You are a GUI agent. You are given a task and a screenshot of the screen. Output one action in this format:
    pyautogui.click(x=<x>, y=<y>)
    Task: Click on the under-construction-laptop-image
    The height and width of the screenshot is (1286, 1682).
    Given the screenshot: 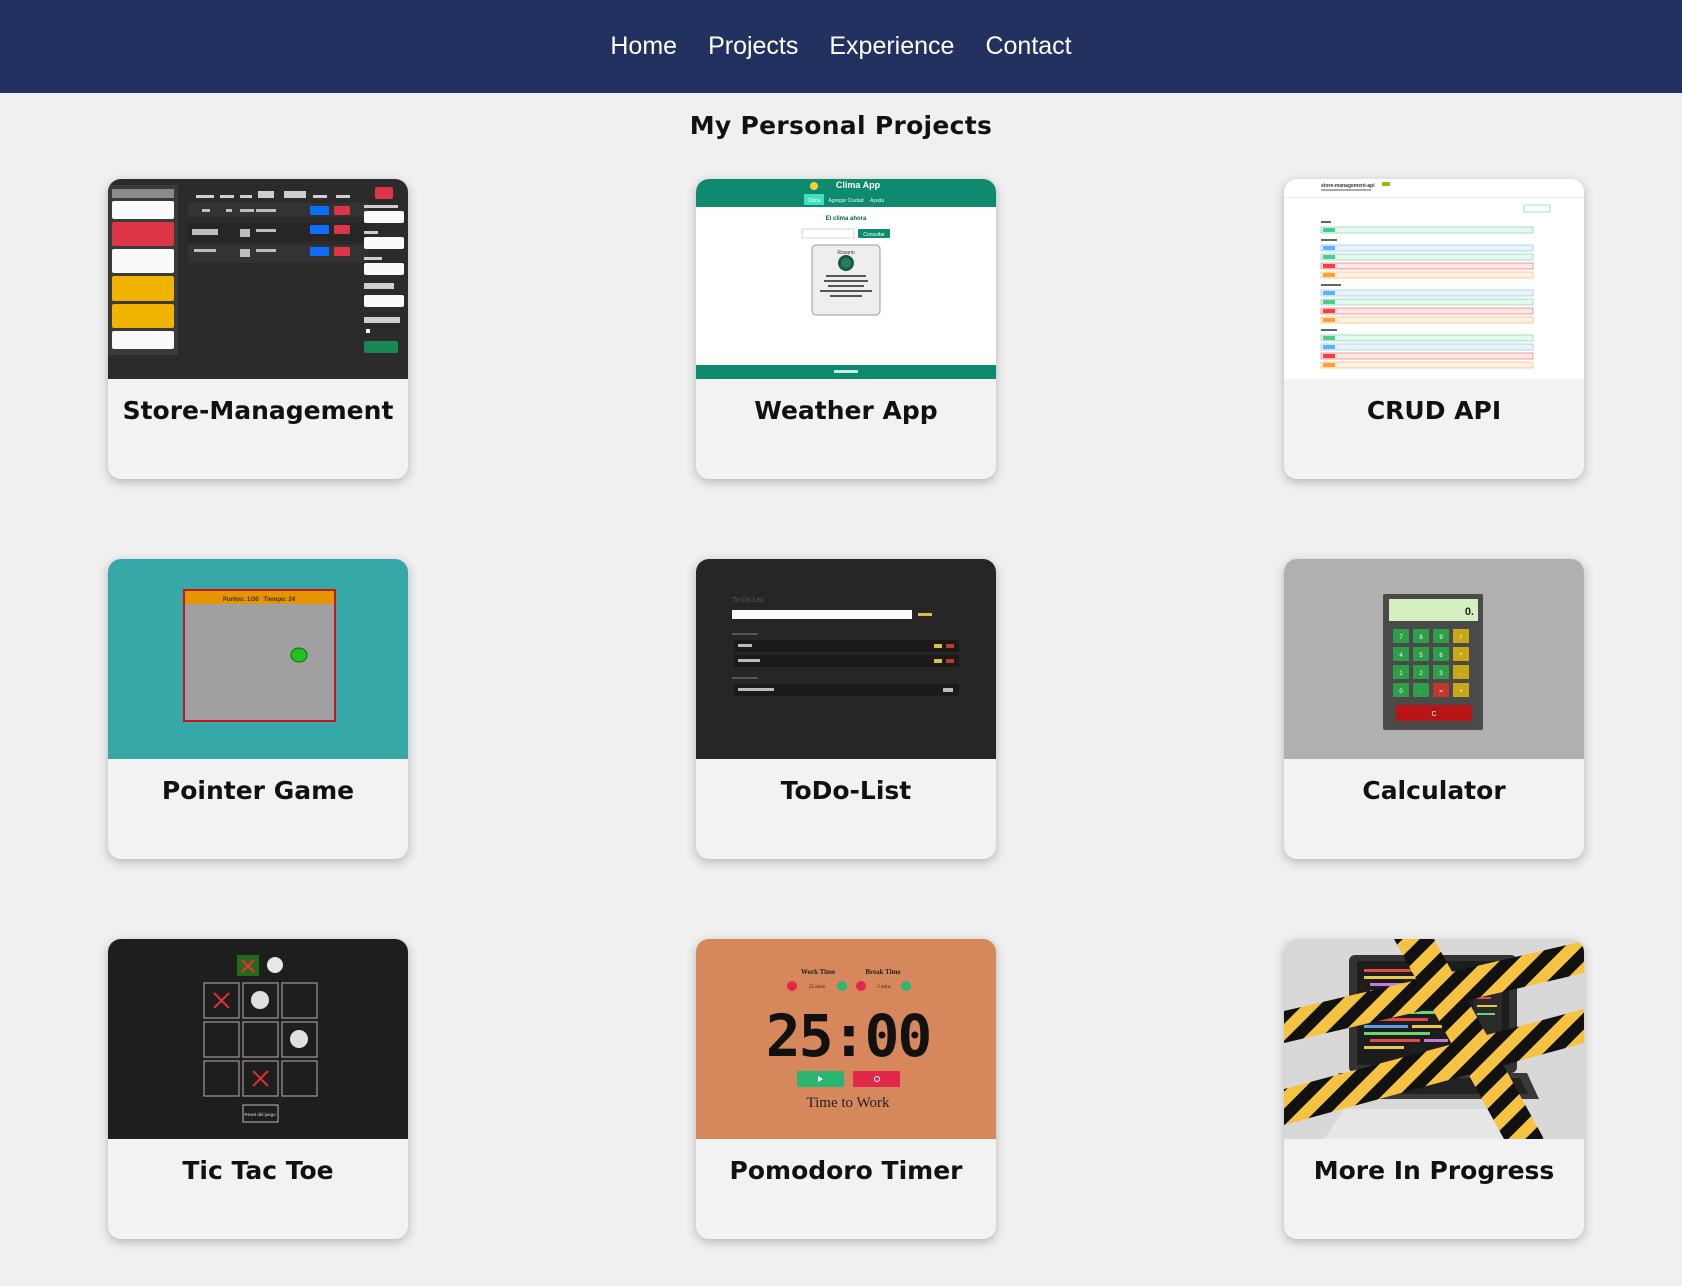 What is the action you would take?
    pyautogui.click(x=1434, y=1039)
    